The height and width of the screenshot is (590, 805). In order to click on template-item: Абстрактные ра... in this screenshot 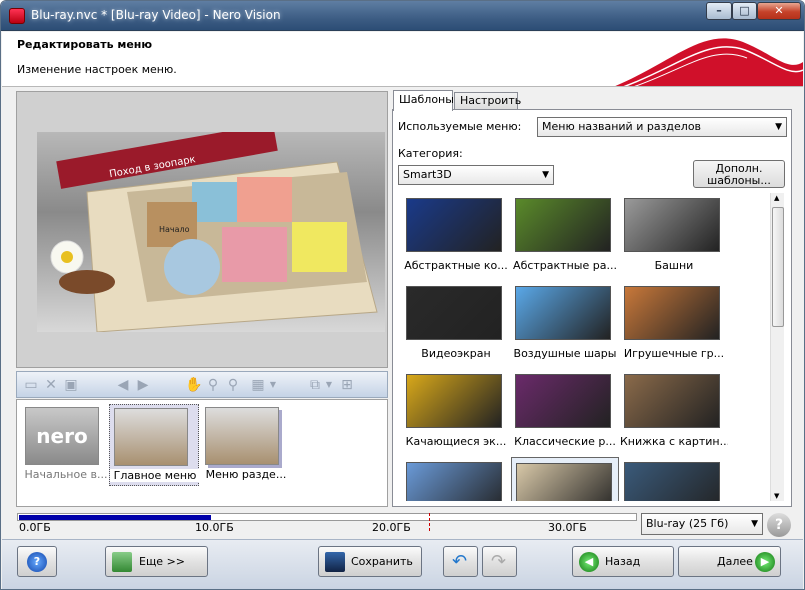, I will do `click(565, 237)`.